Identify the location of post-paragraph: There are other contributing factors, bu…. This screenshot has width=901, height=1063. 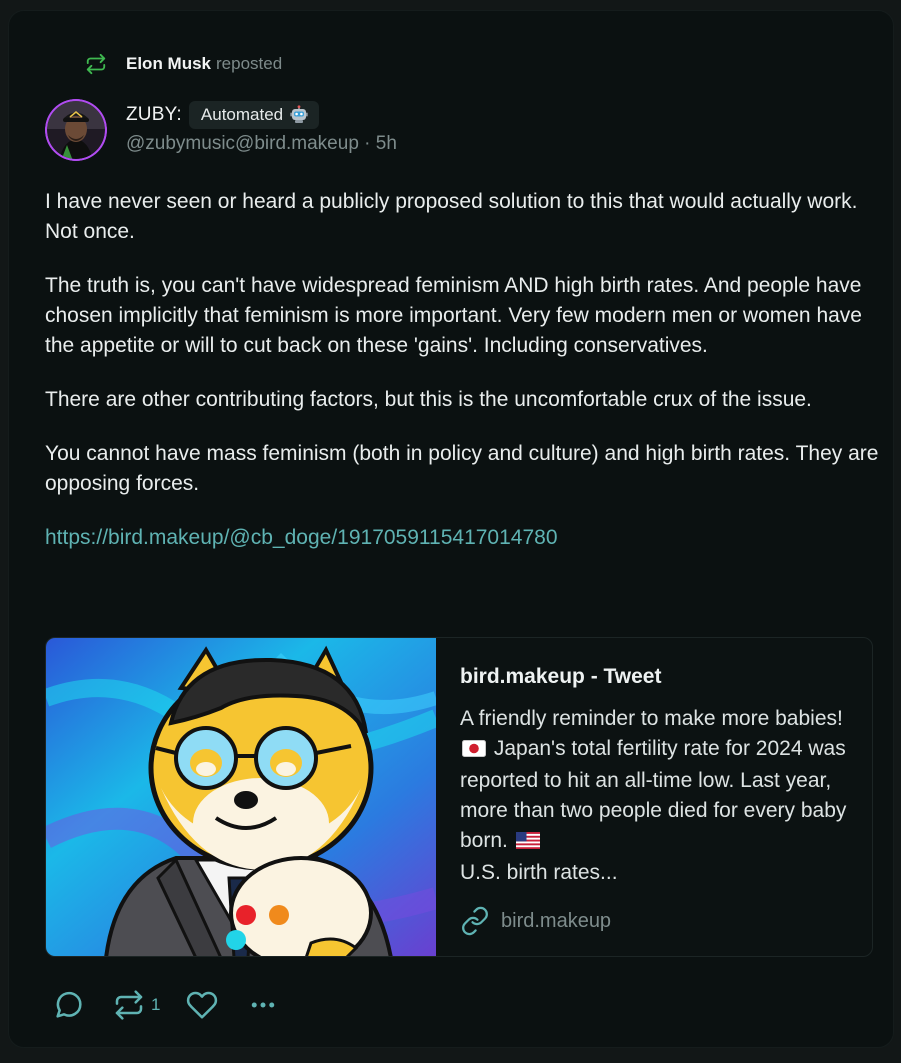
(428, 399).